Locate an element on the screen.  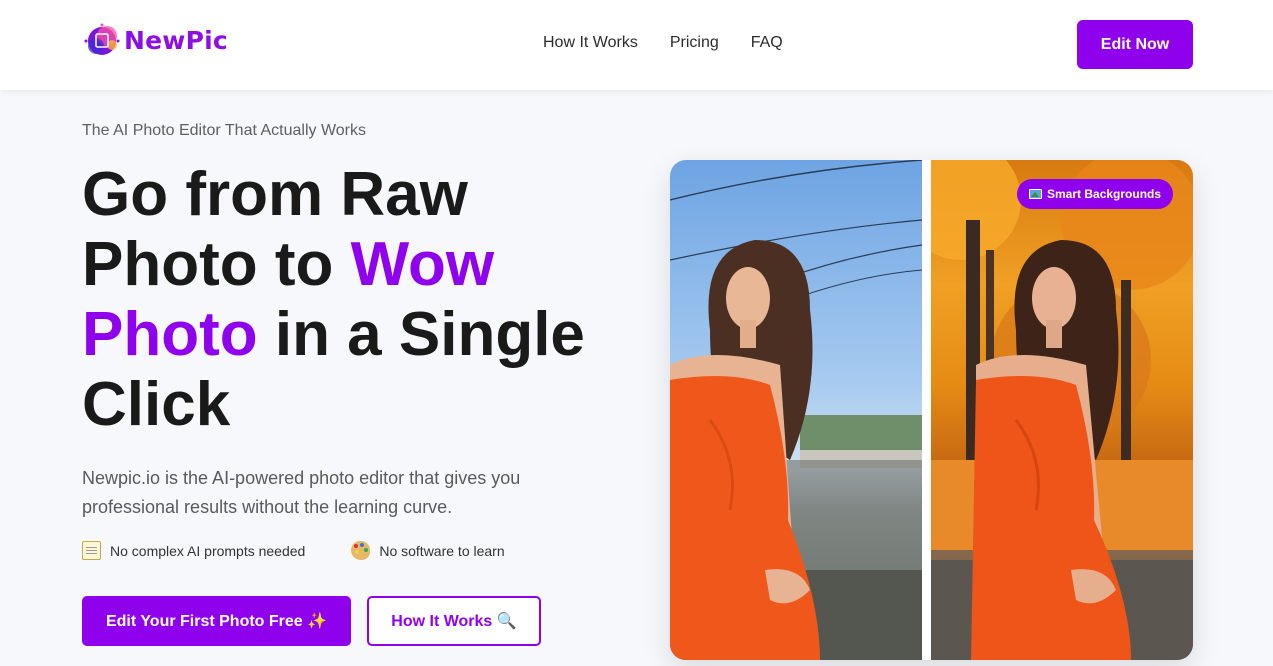
smart-backgrounds-badge: Smart Backgrounds is located at coordinates (1095, 194).